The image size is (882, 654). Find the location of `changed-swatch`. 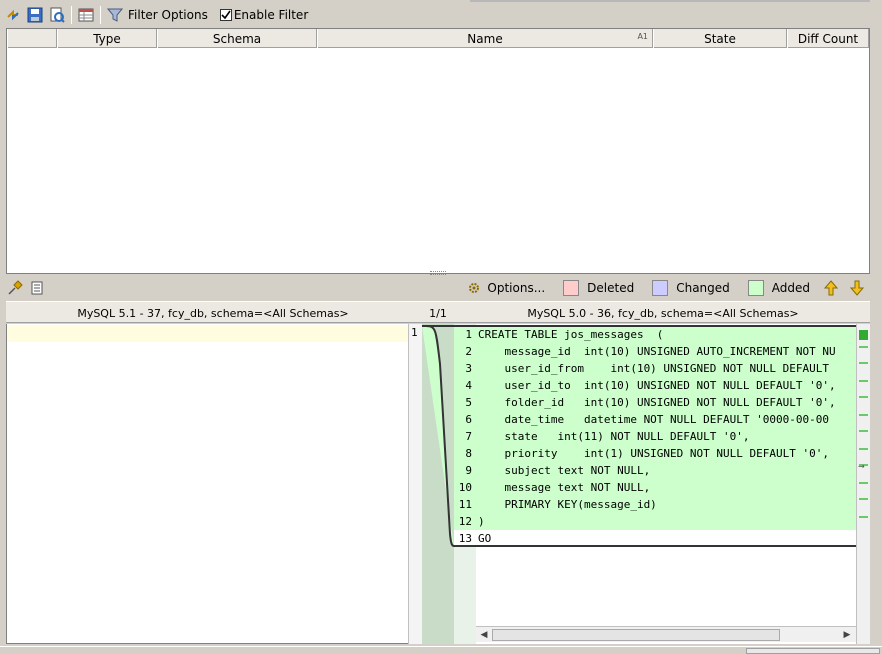

changed-swatch is located at coordinates (660, 288).